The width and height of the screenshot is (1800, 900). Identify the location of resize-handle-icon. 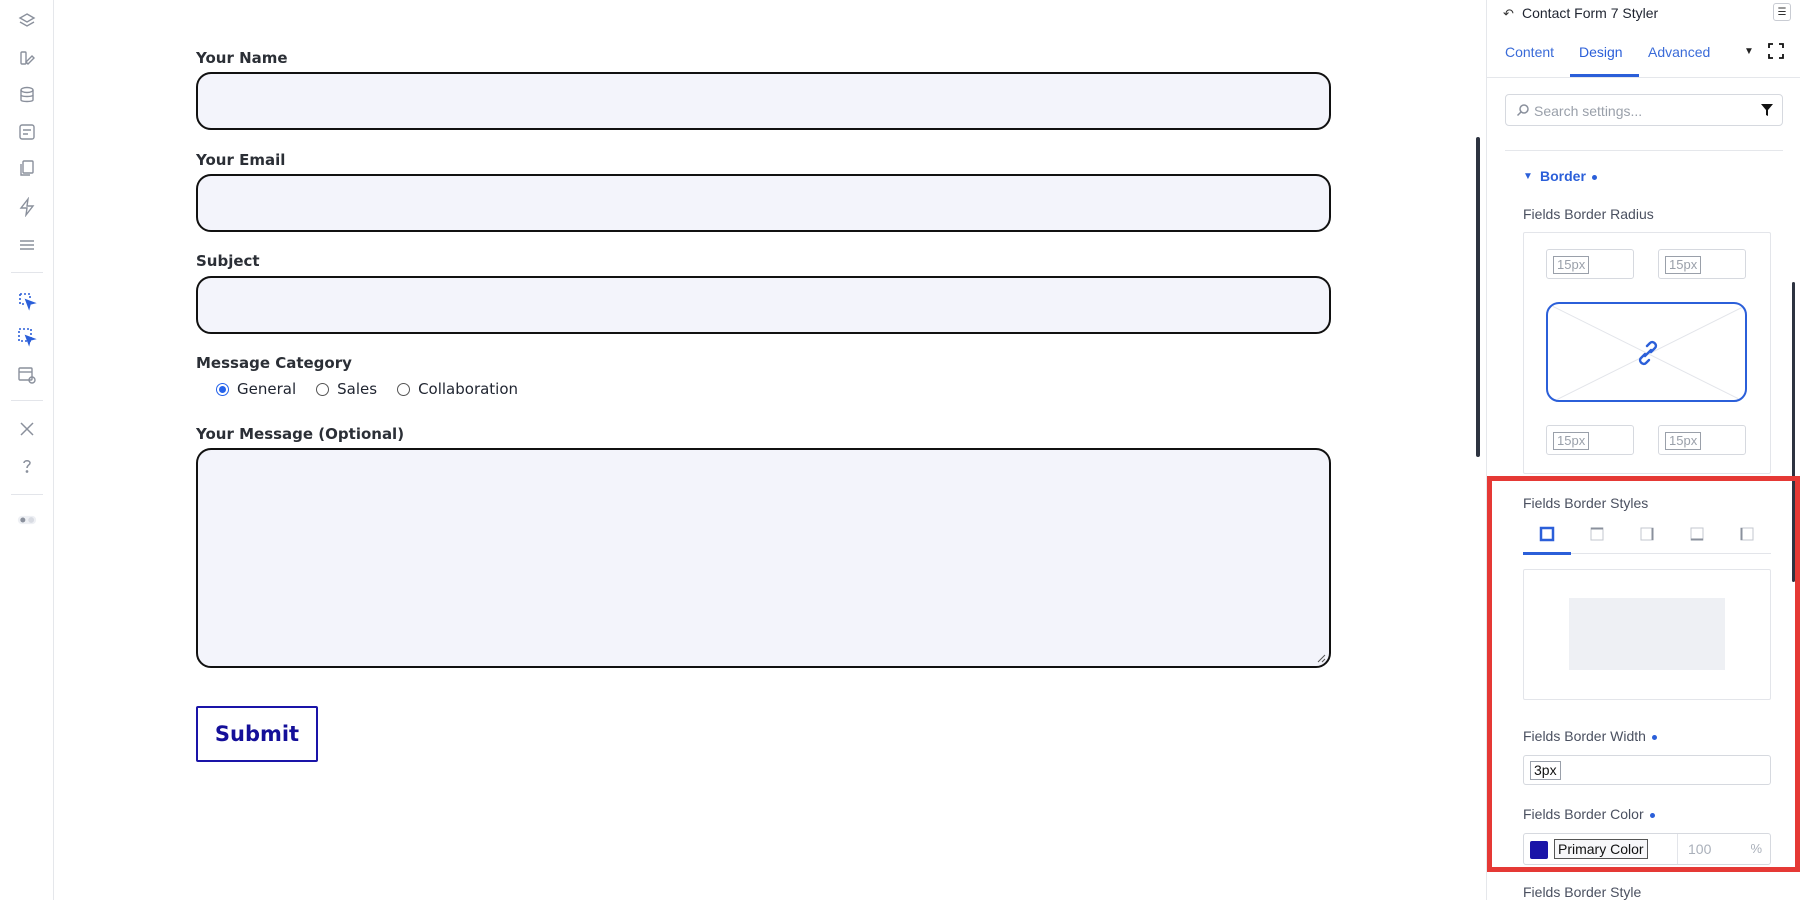
(1321, 658).